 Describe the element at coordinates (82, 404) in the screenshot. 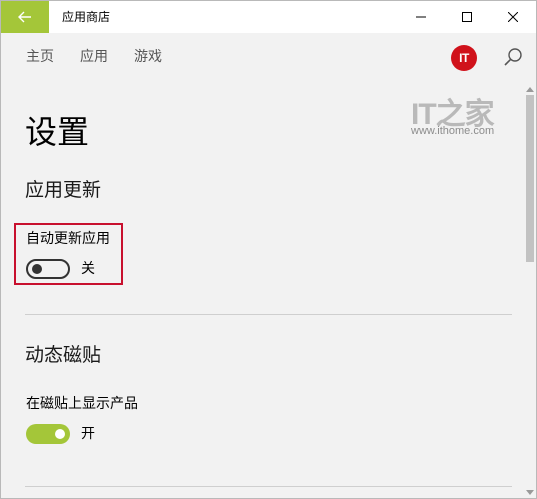

I see `live-tile-label: 在磁贴上显示产品` at that location.